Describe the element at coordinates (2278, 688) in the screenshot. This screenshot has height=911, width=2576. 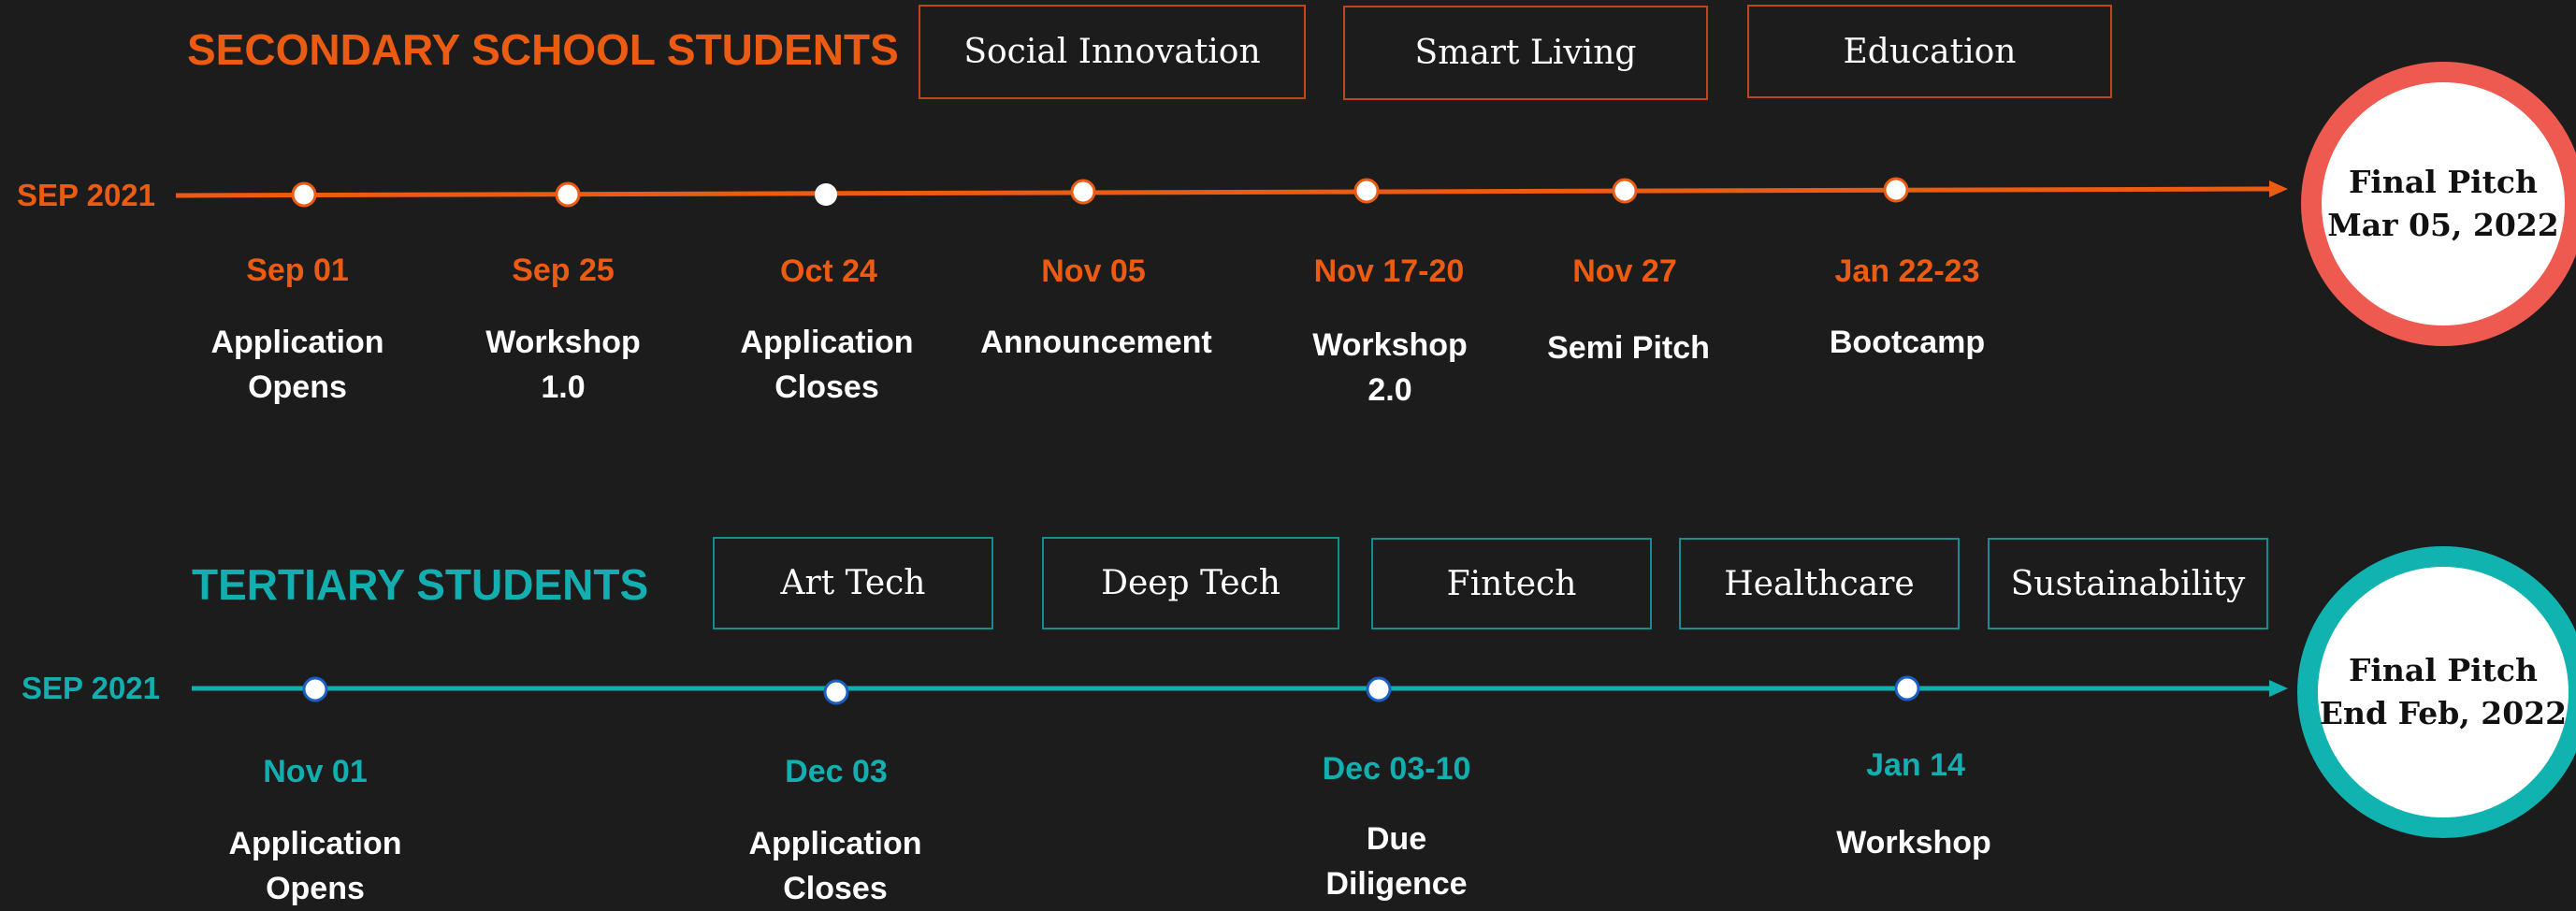
I see `tertiary-arrowhead` at that location.